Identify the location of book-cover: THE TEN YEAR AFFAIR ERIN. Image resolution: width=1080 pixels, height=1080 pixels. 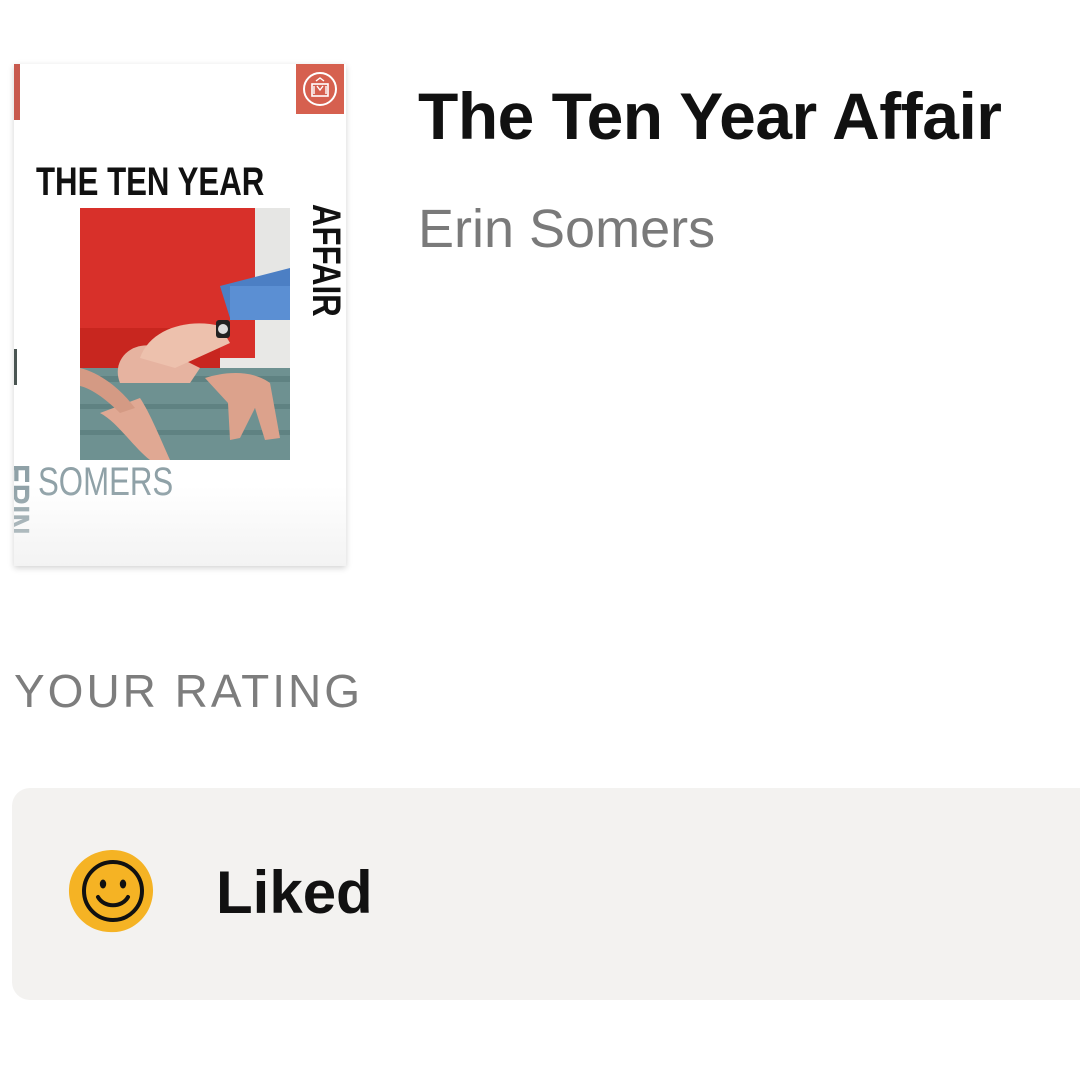
(180, 315).